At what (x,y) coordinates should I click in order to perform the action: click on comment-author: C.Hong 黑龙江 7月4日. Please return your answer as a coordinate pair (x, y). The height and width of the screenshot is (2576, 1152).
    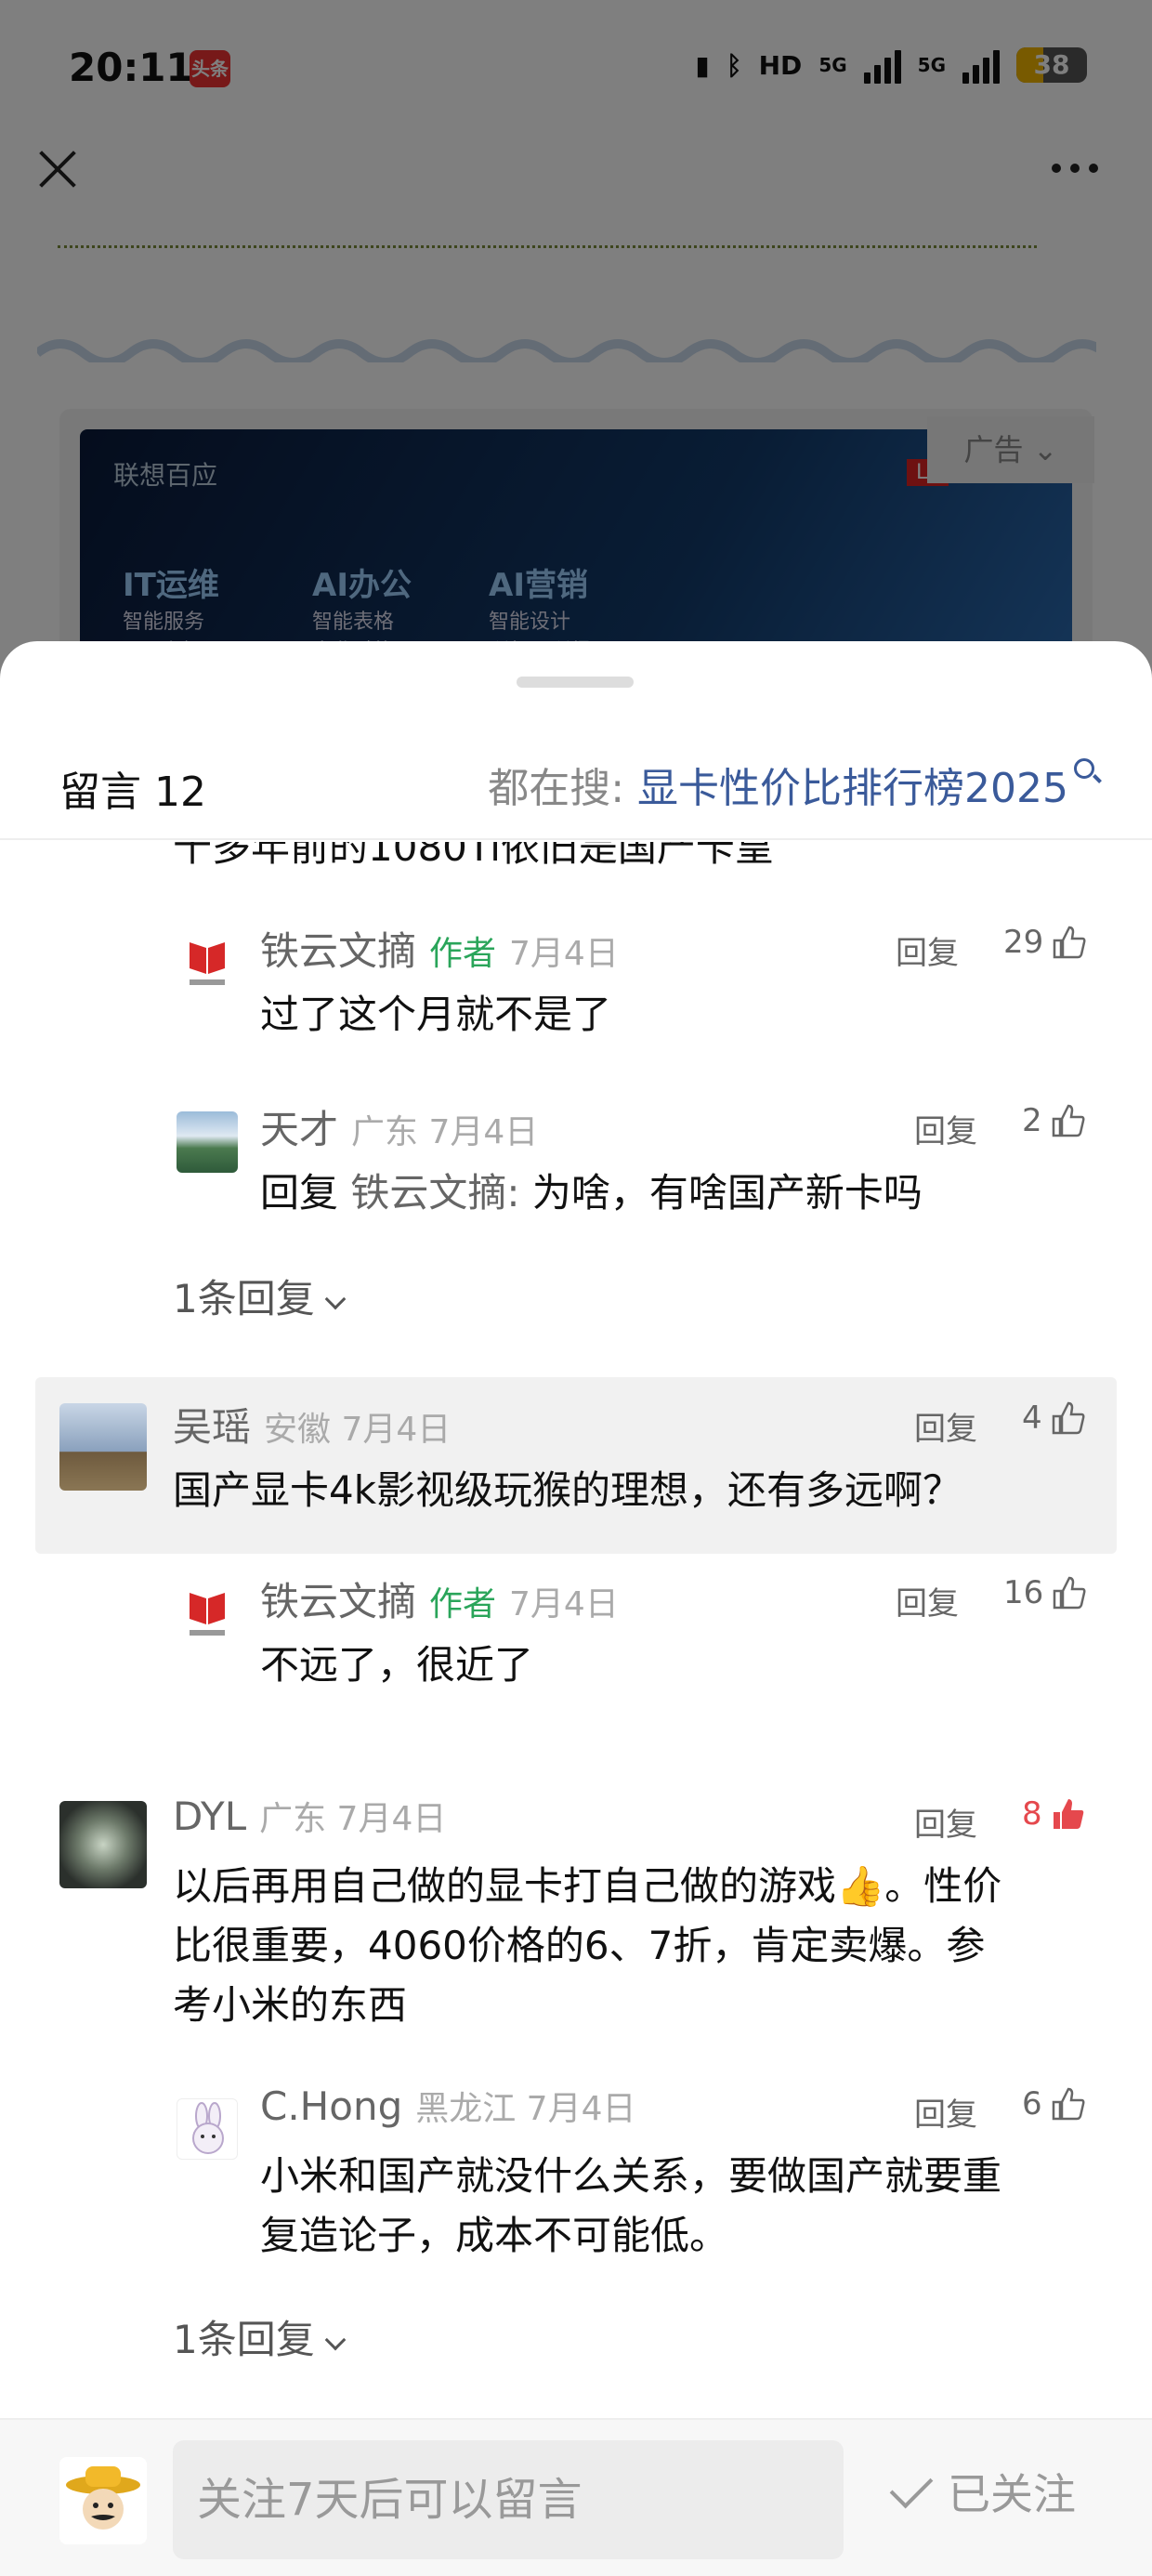
    Looking at the image, I should click on (448, 2106).